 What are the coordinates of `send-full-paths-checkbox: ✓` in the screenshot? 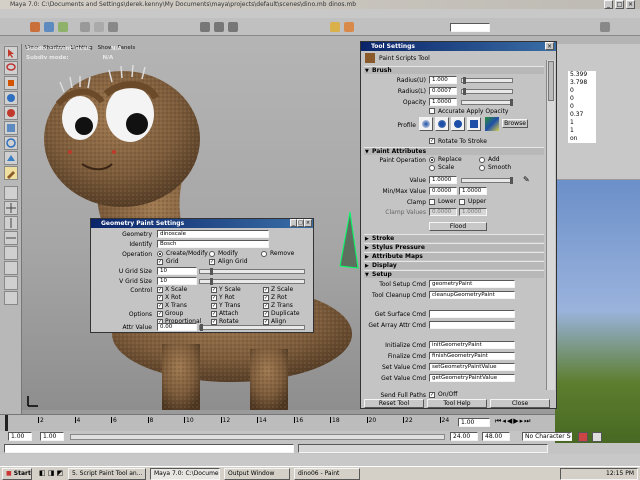 It's located at (432, 395).